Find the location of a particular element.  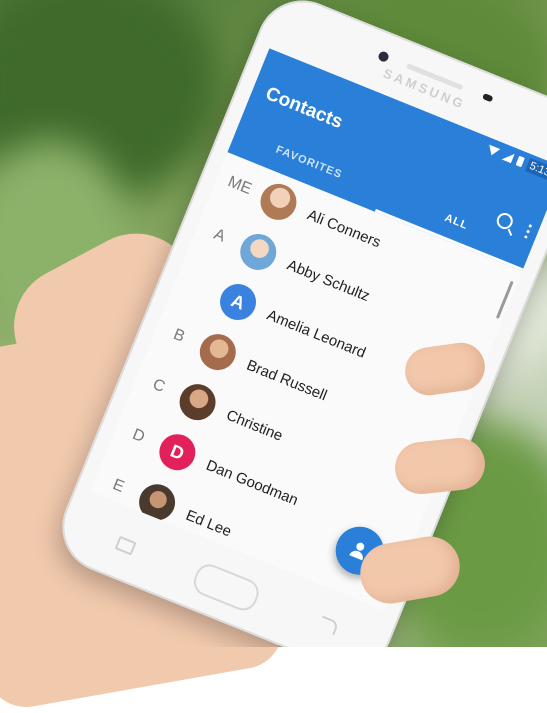

wifi-icon is located at coordinates (493, 150).